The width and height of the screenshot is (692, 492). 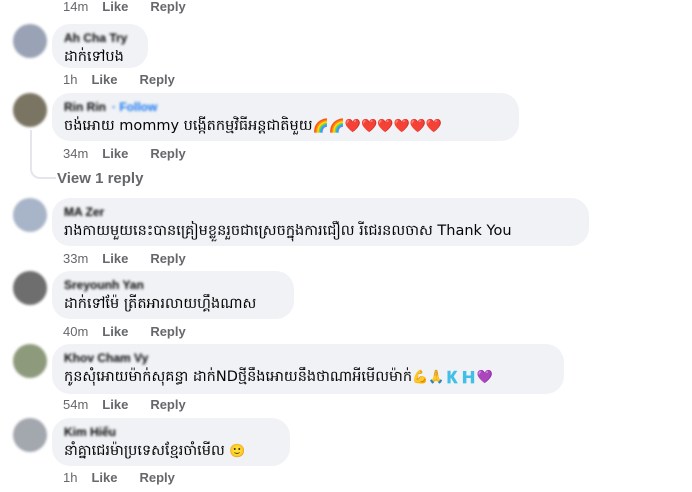 What do you see at coordinates (452, 377) in the screenshot?
I see `comment-emoji: 💪🙏🇰🇭💜` at bounding box center [452, 377].